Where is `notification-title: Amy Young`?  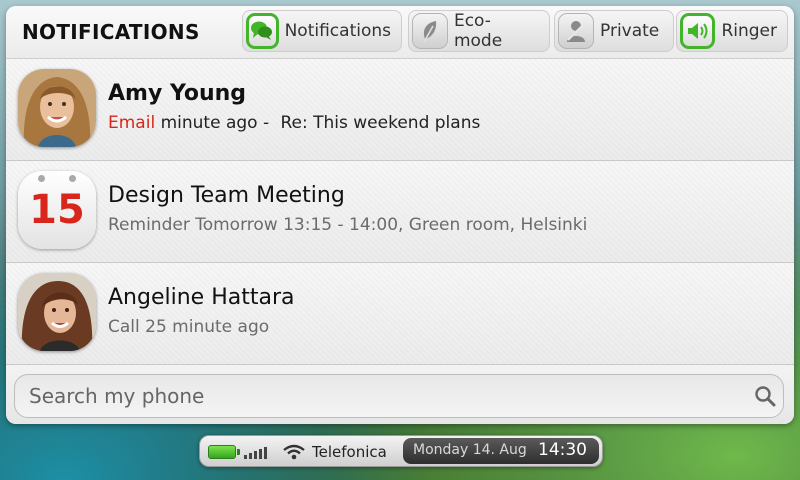
notification-title: Amy Young is located at coordinates (177, 93).